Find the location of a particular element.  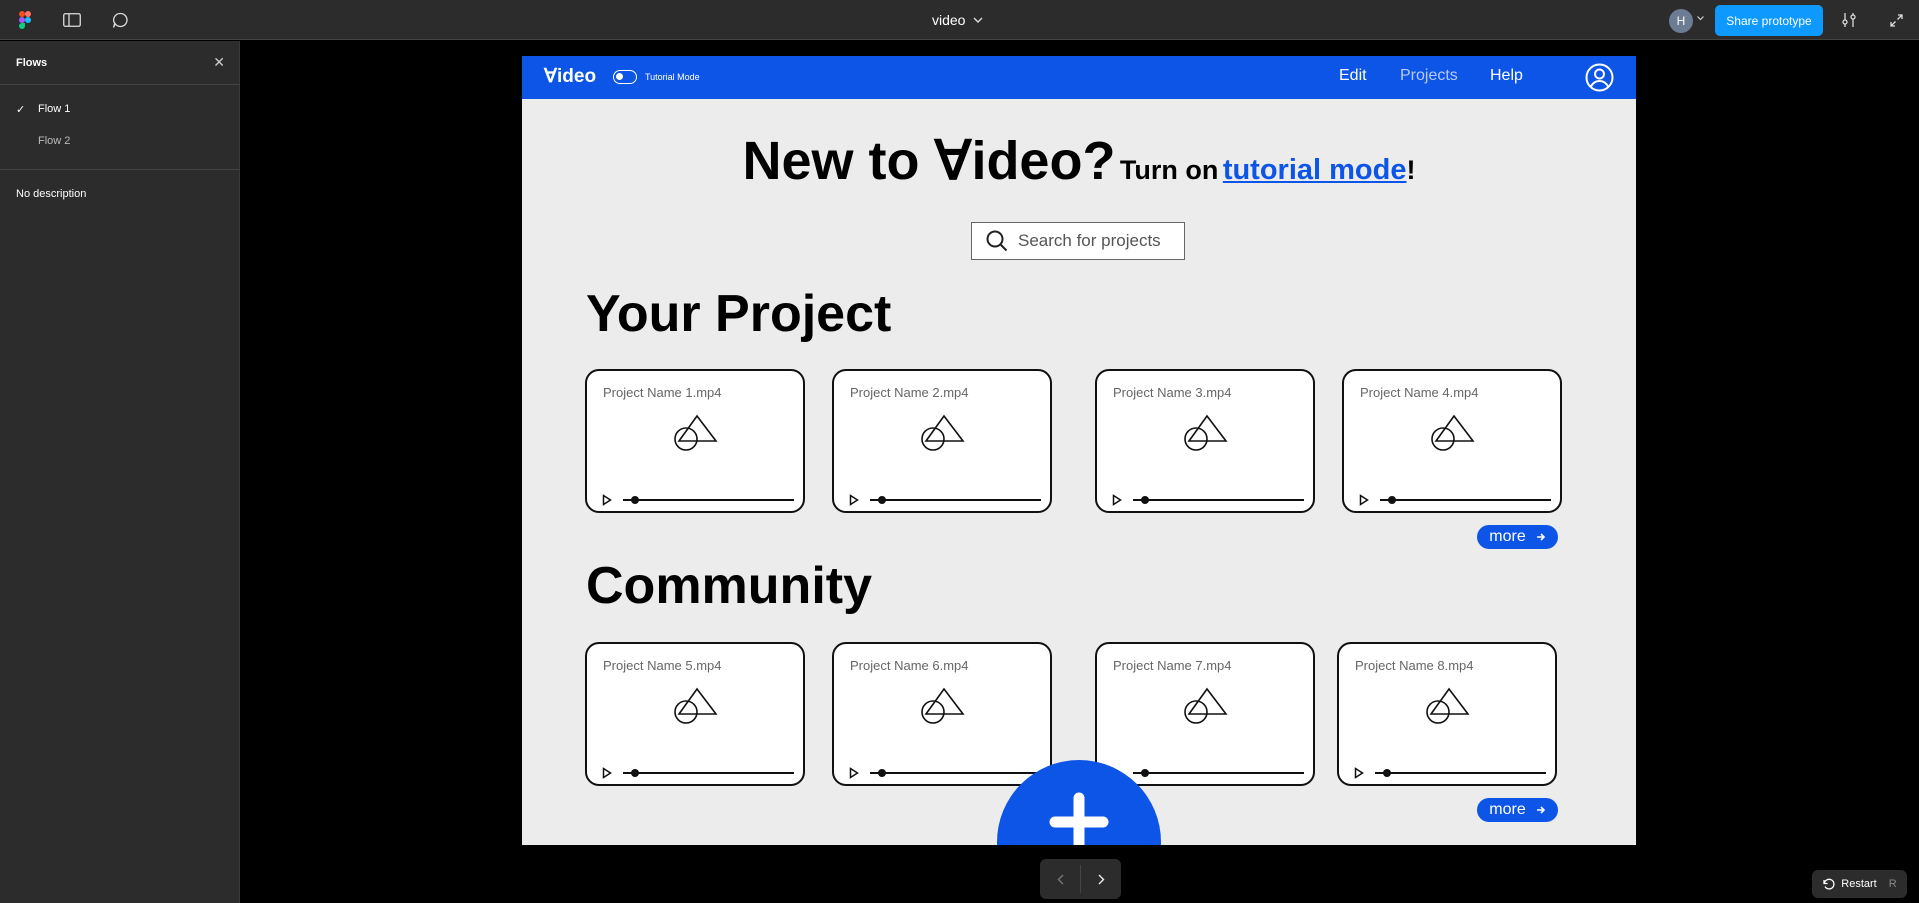

document-title-label: video is located at coordinates (949, 20).